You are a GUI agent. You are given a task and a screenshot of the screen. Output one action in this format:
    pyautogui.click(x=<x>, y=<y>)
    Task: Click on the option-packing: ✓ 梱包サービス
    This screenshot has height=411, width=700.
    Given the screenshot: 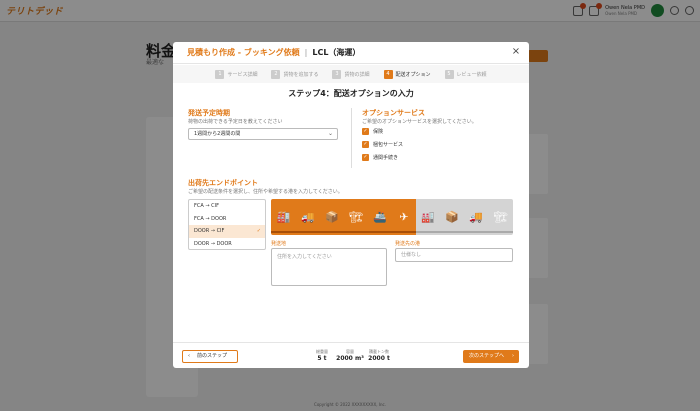 What is the action you would take?
    pyautogui.click(x=382, y=144)
    